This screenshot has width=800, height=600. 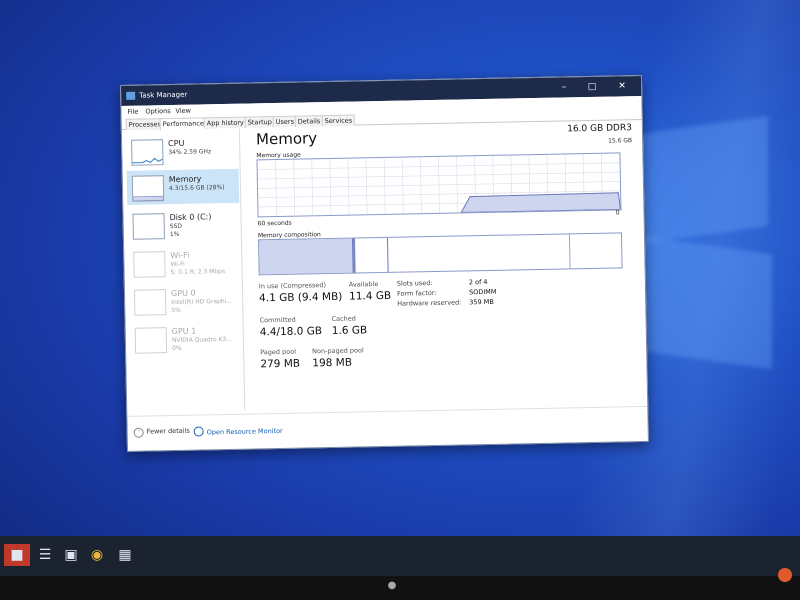 What do you see at coordinates (478, 282) in the screenshot?
I see `slots-used-value: 2 of 4` at bounding box center [478, 282].